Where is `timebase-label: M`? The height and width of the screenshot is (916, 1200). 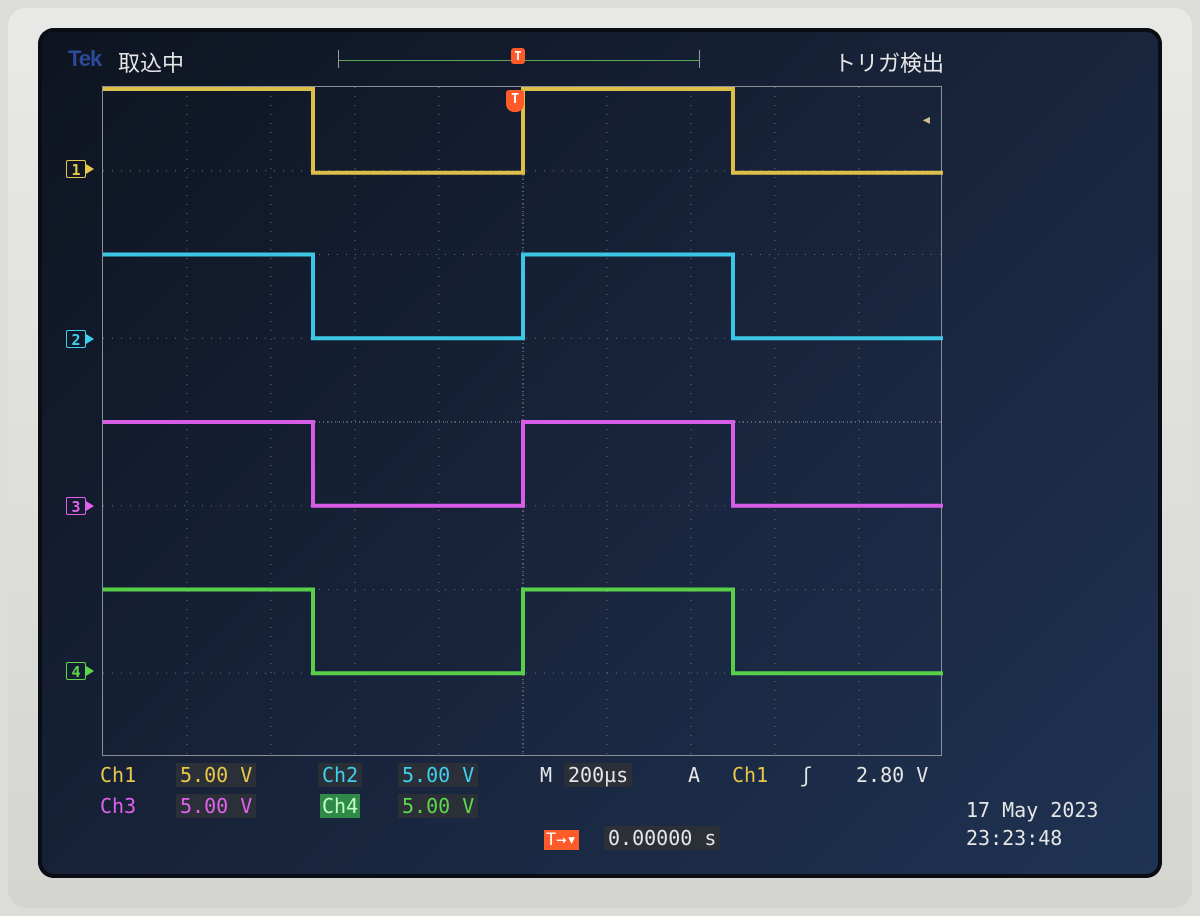
timebase-label: M is located at coordinates (546, 775).